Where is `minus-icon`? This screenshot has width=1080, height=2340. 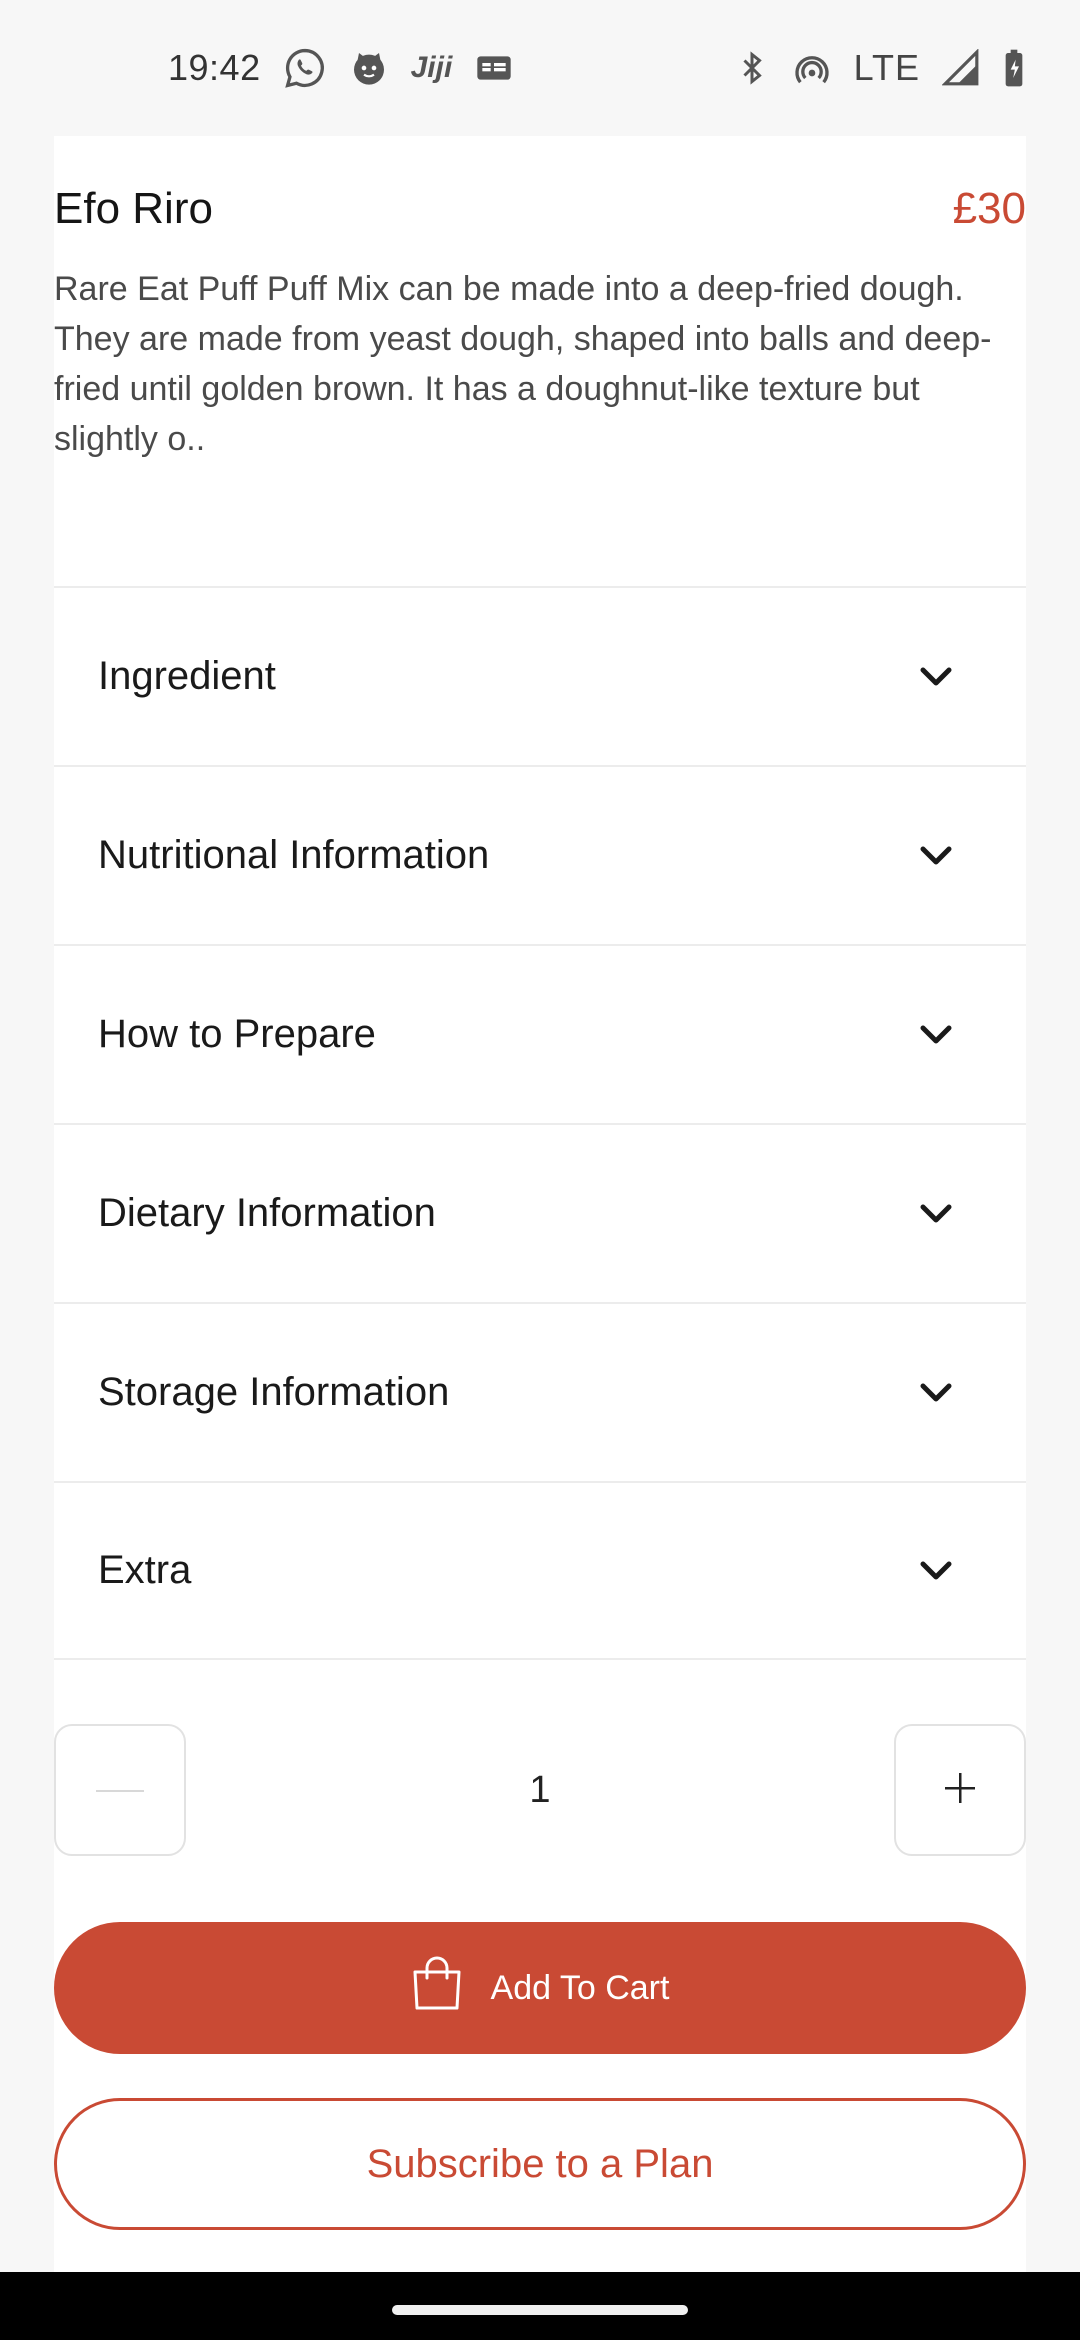
minus-icon is located at coordinates (120, 1790).